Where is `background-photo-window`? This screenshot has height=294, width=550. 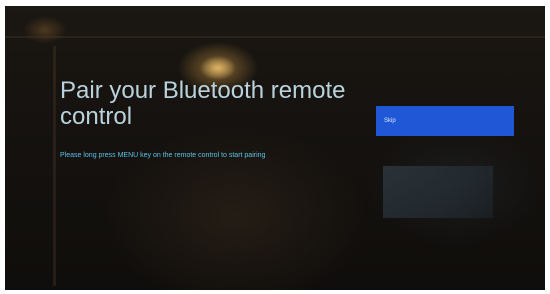
background-photo-window is located at coordinates (438, 192).